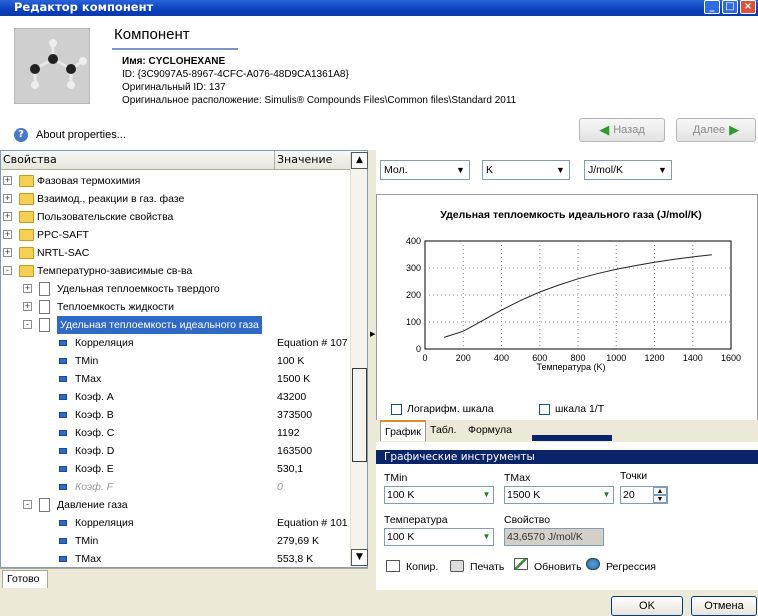  I want to click on tree-row-label: Корреляция, so click(104, 343).